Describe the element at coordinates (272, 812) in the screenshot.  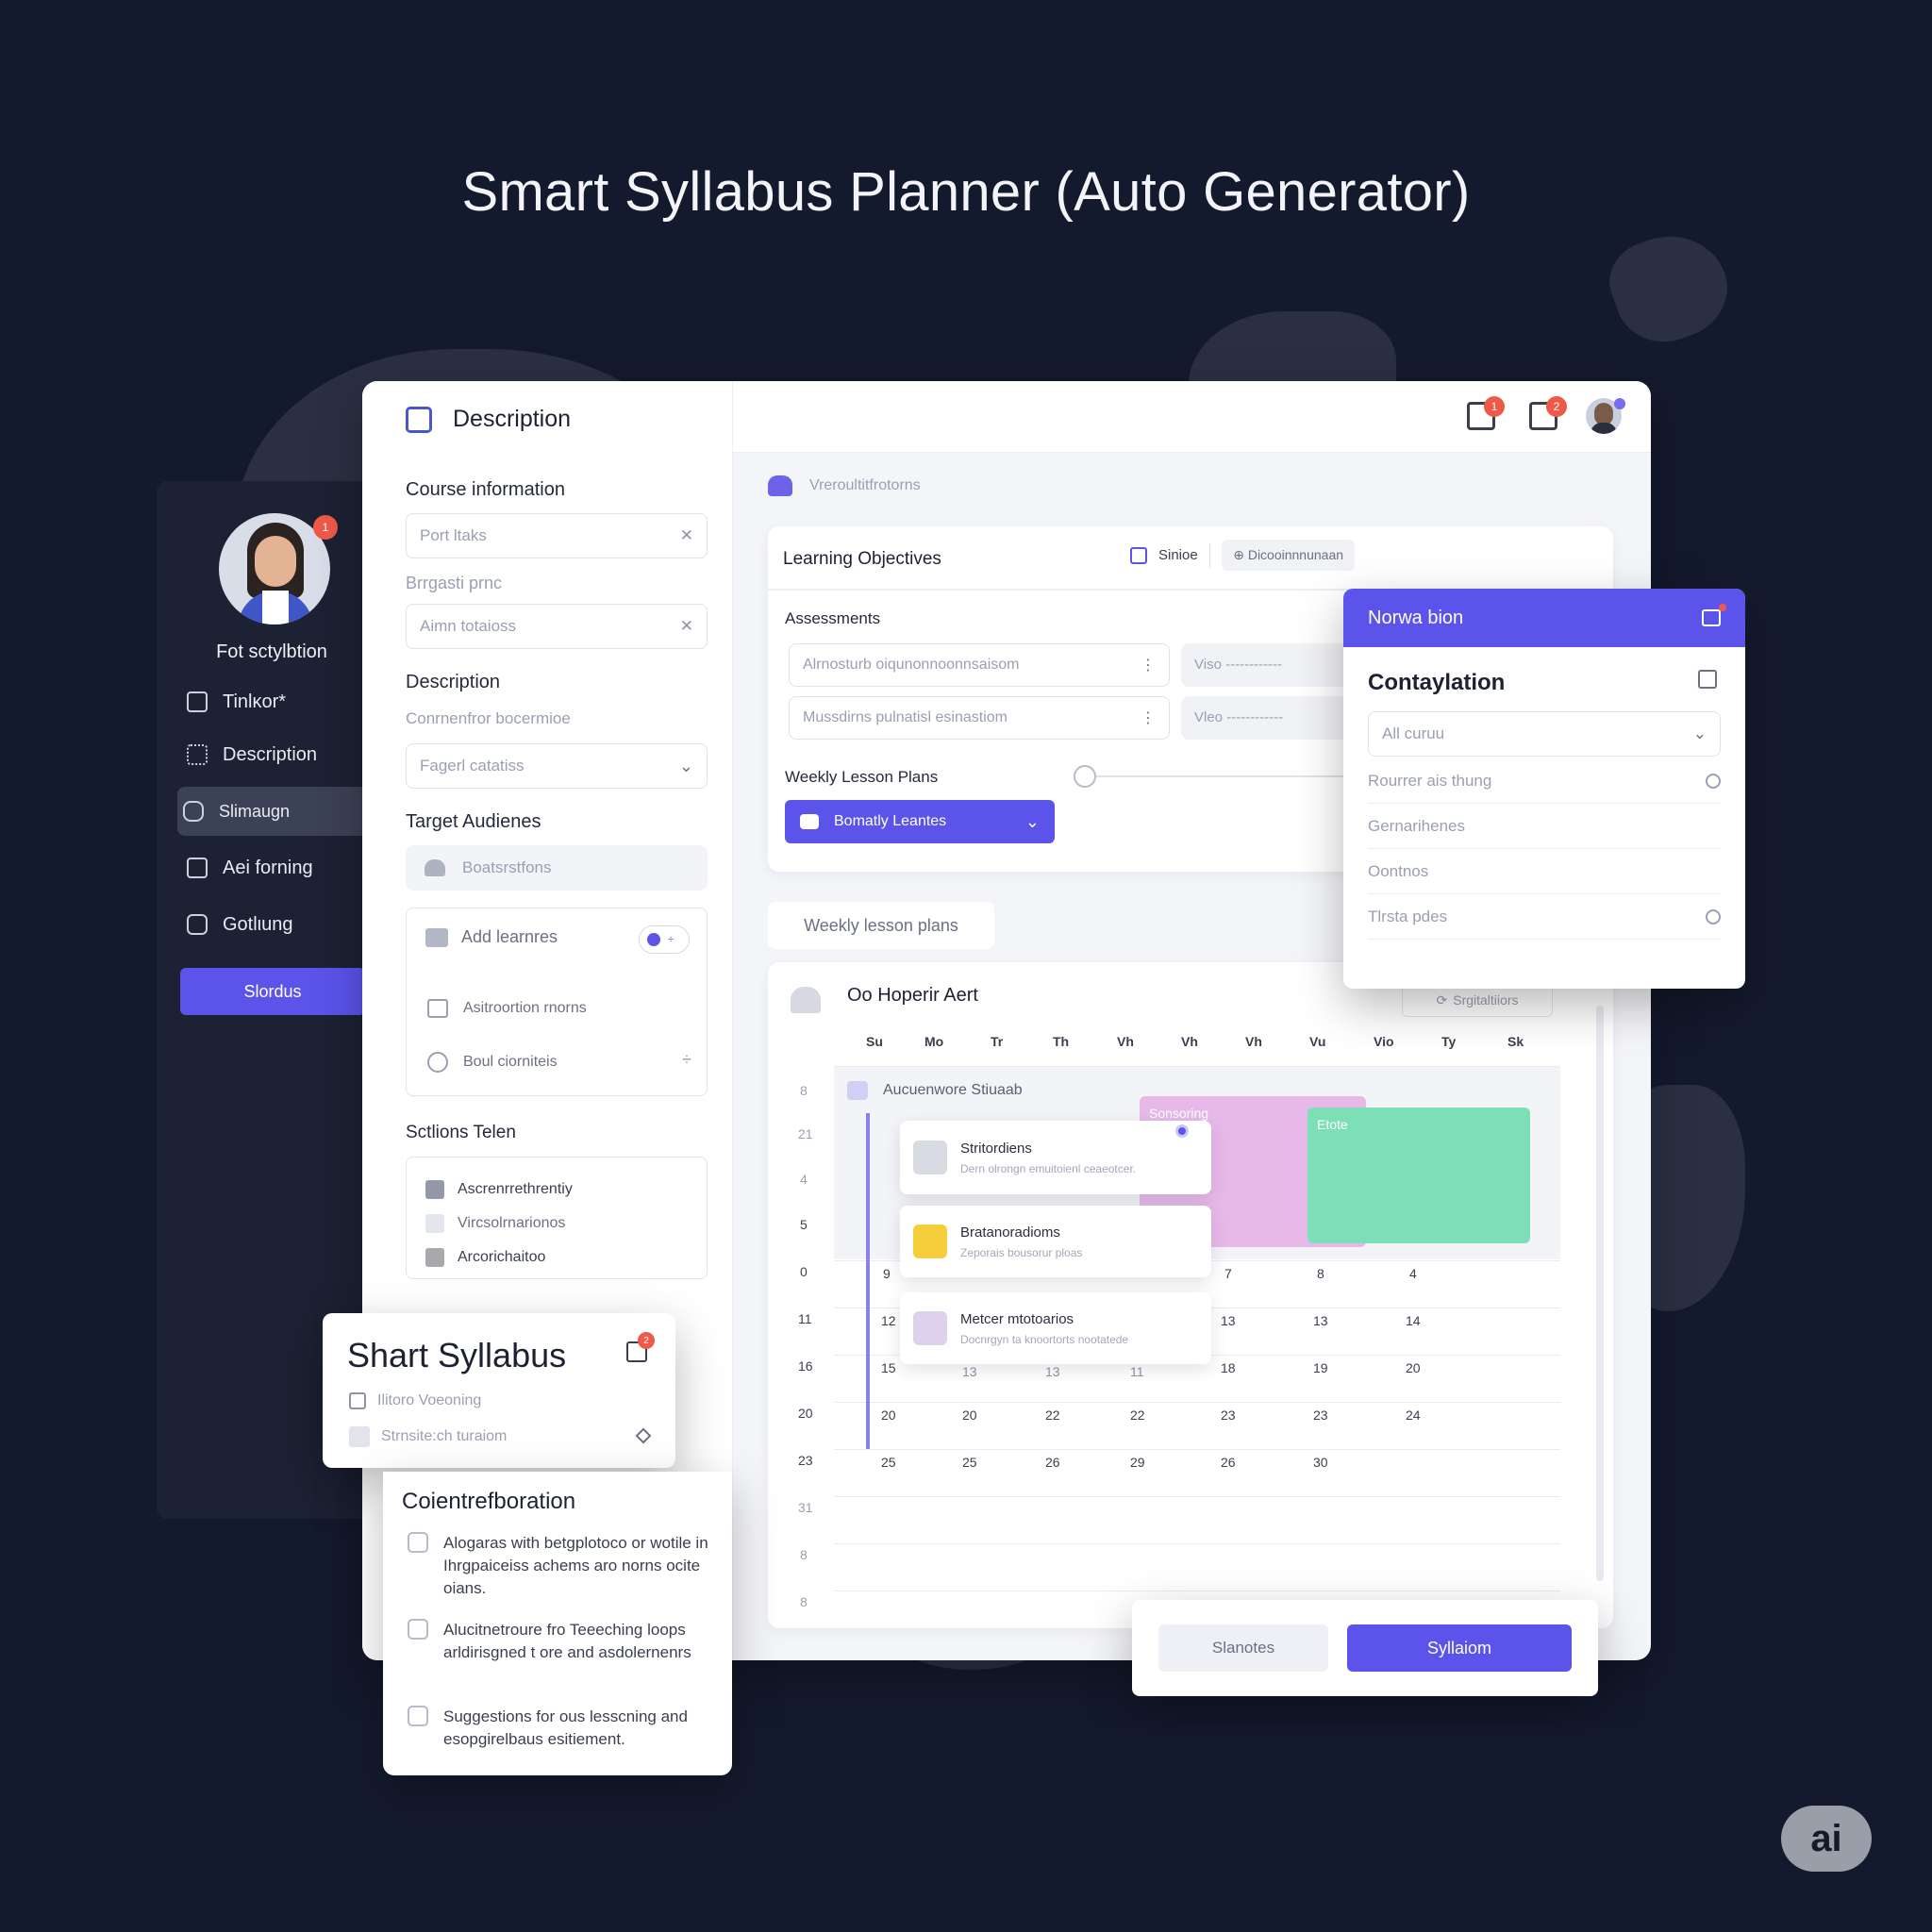
I see `sidebar-item-active: Slimaugn` at that location.